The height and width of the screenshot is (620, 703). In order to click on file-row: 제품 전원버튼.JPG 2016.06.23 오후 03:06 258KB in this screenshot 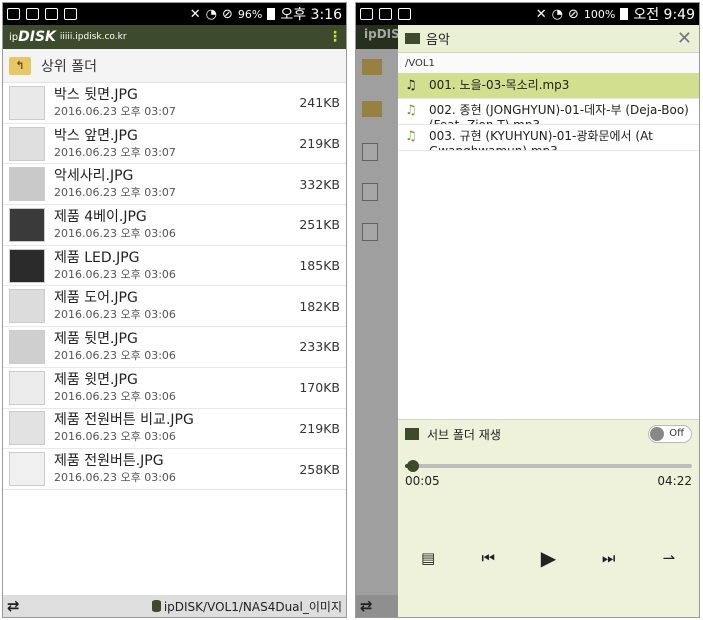, I will do `click(174, 469)`.